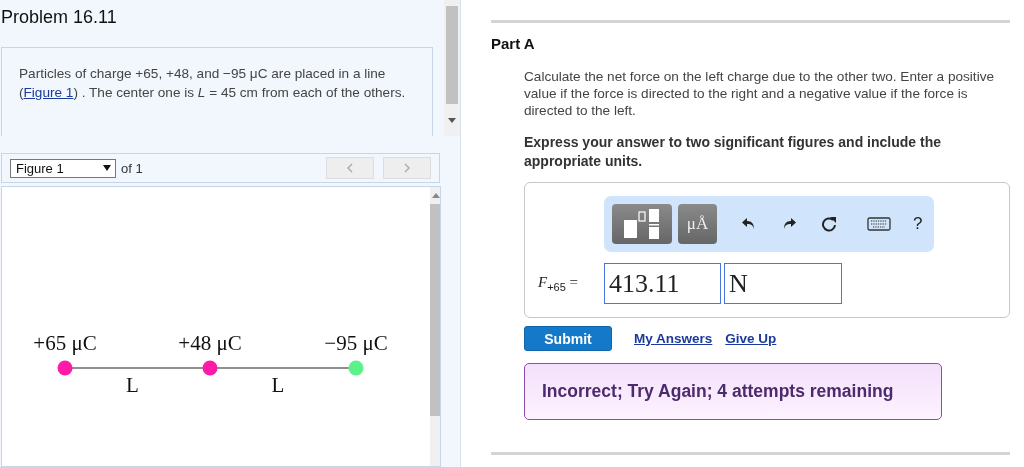 Image resolution: width=1024 pixels, height=467 pixels. What do you see at coordinates (673, 338) in the screenshot?
I see `answer-link: My Answers` at bounding box center [673, 338].